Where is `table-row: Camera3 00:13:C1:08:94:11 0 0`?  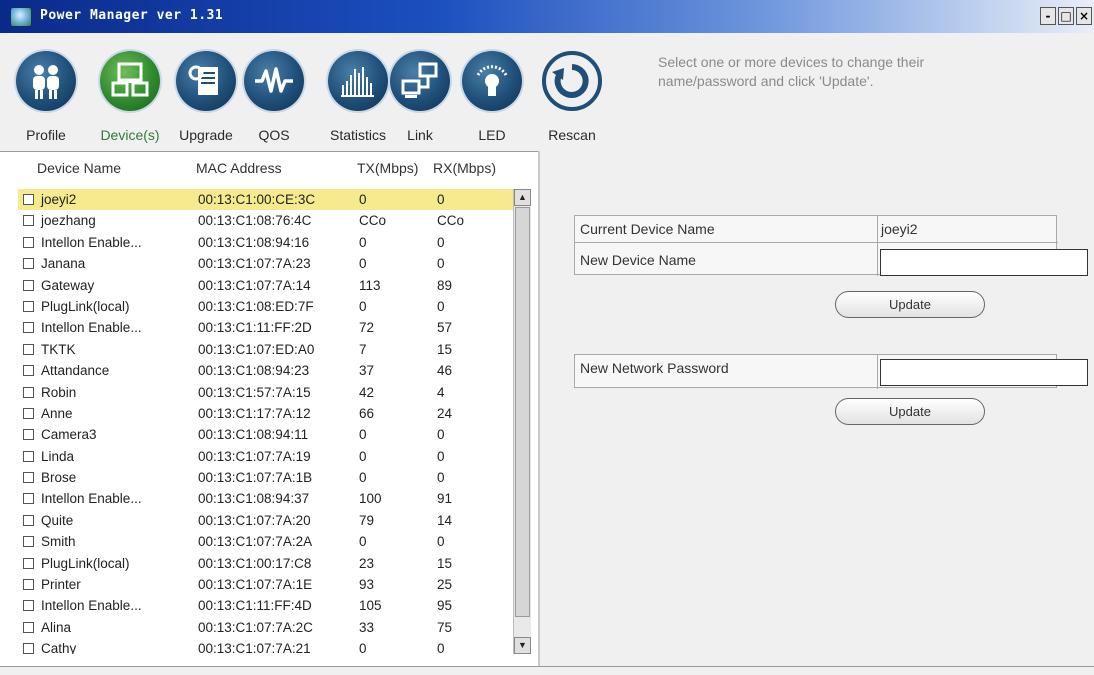
table-row: Camera3 00:13:C1:08:94:11 0 0 is located at coordinates (265, 434).